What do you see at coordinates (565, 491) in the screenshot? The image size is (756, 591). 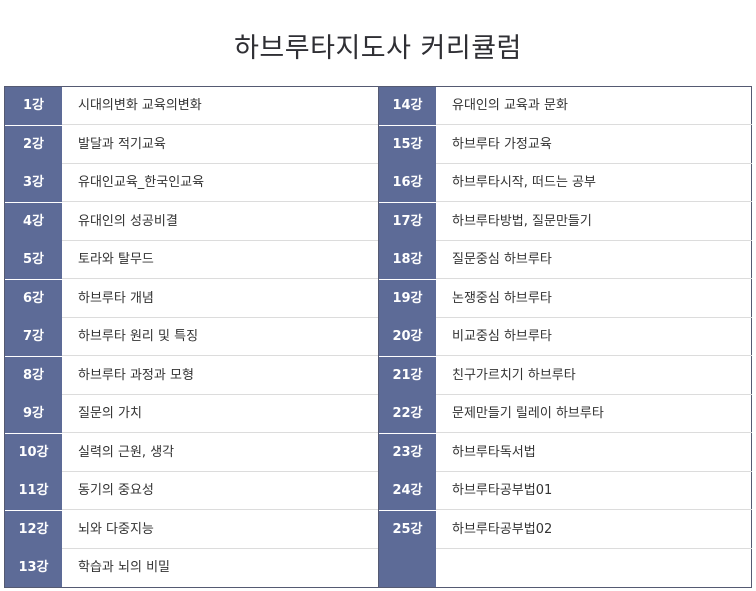 I see `curriculum-row: 24강 하브루타공부법01` at bounding box center [565, 491].